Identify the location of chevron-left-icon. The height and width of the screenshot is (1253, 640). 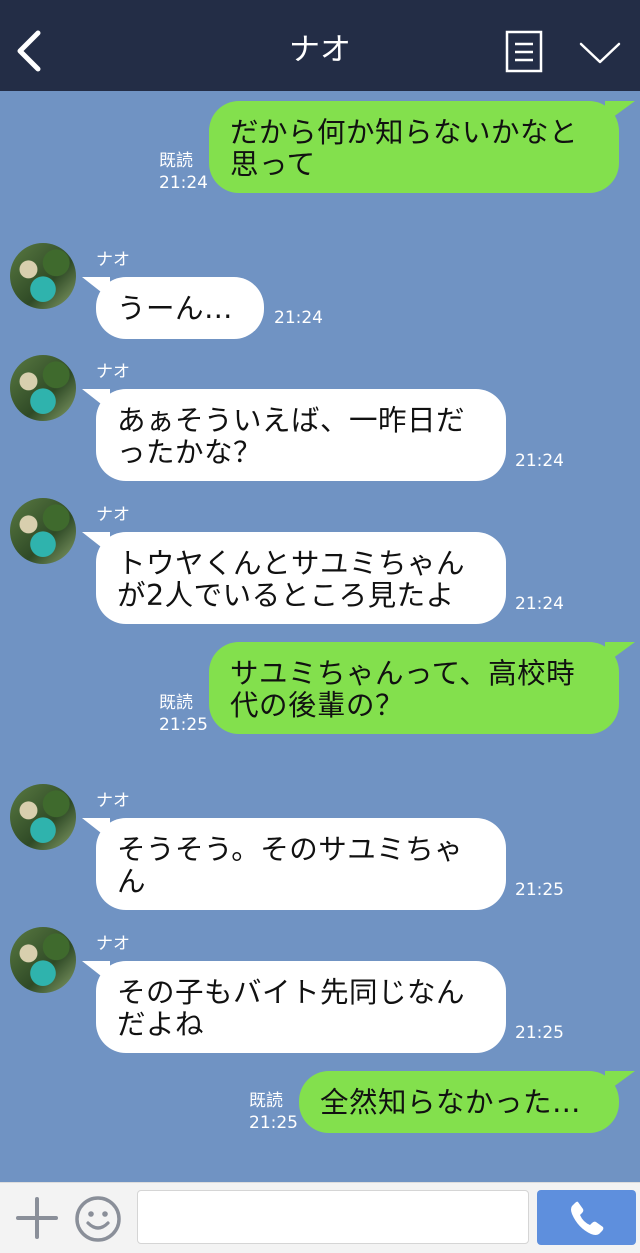
(30, 51).